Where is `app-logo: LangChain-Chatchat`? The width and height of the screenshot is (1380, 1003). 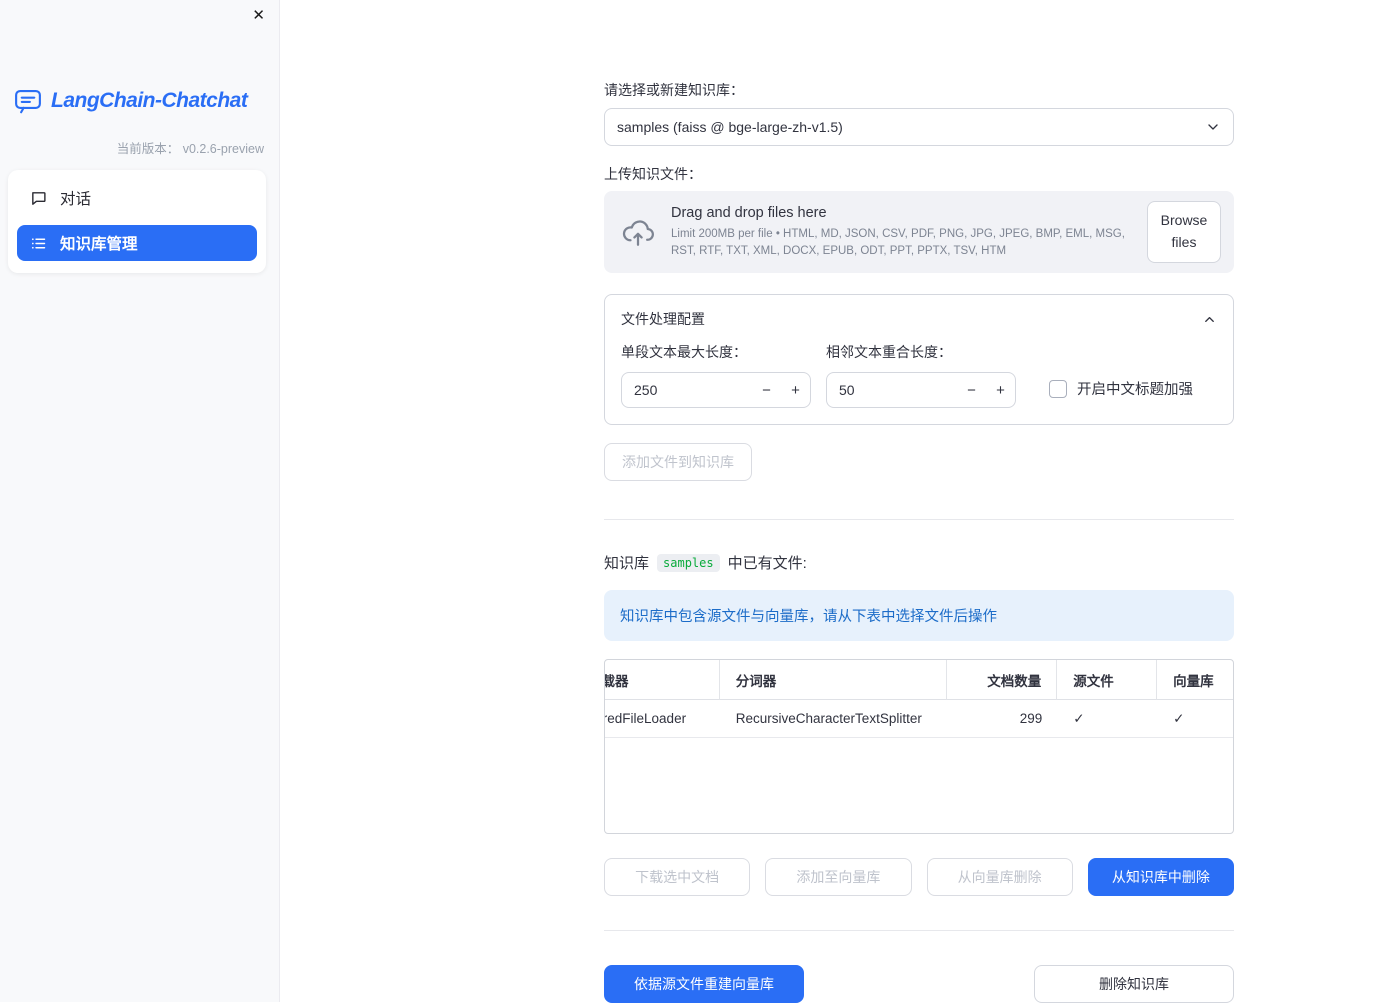 app-logo: LangChain-Chatchat is located at coordinates (130, 101).